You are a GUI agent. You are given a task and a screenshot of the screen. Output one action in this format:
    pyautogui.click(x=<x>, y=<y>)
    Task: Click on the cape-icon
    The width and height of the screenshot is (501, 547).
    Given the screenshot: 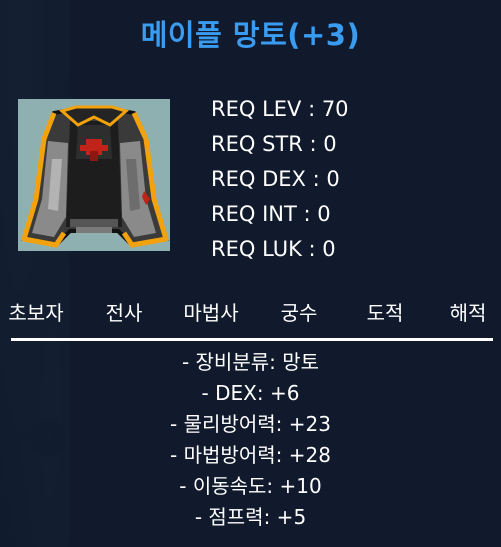 What is the action you would take?
    pyautogui.click(x=95, y=176)
    